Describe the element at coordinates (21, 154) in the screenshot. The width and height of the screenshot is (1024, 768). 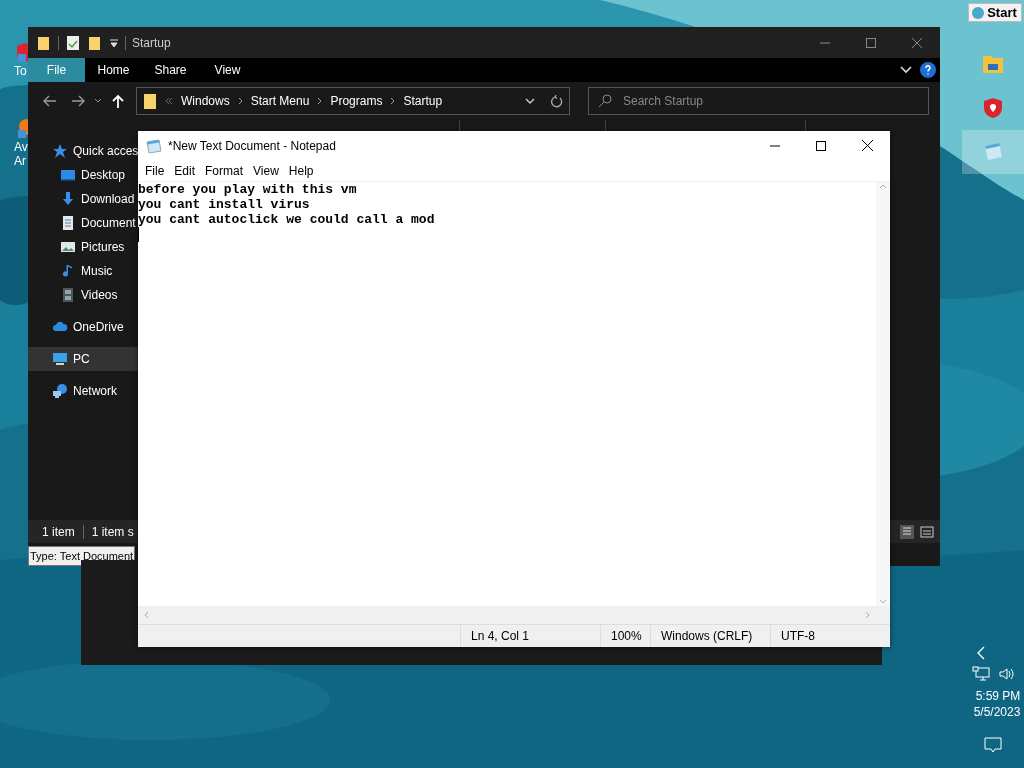
I see `desktop-icon-label: Av Ar` at that location.